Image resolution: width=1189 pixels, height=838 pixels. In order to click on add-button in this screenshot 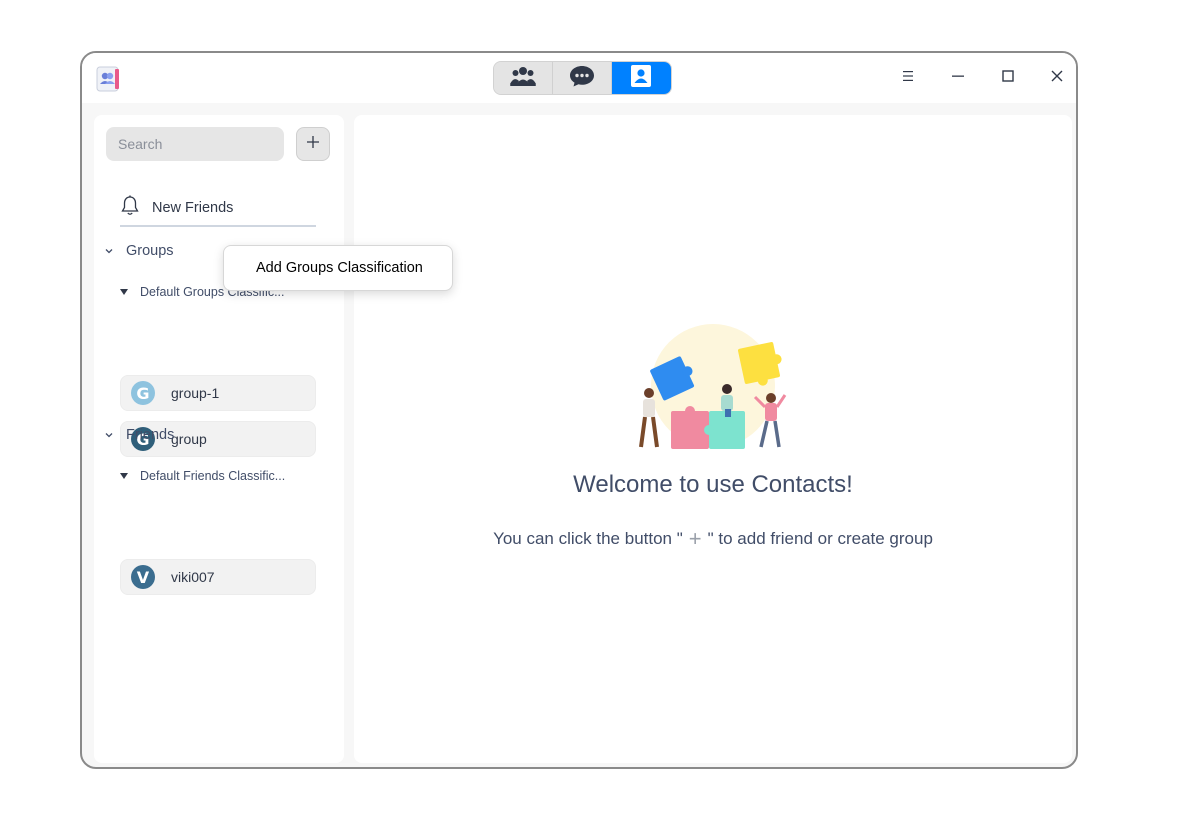, I will do `click(313, 144)`.